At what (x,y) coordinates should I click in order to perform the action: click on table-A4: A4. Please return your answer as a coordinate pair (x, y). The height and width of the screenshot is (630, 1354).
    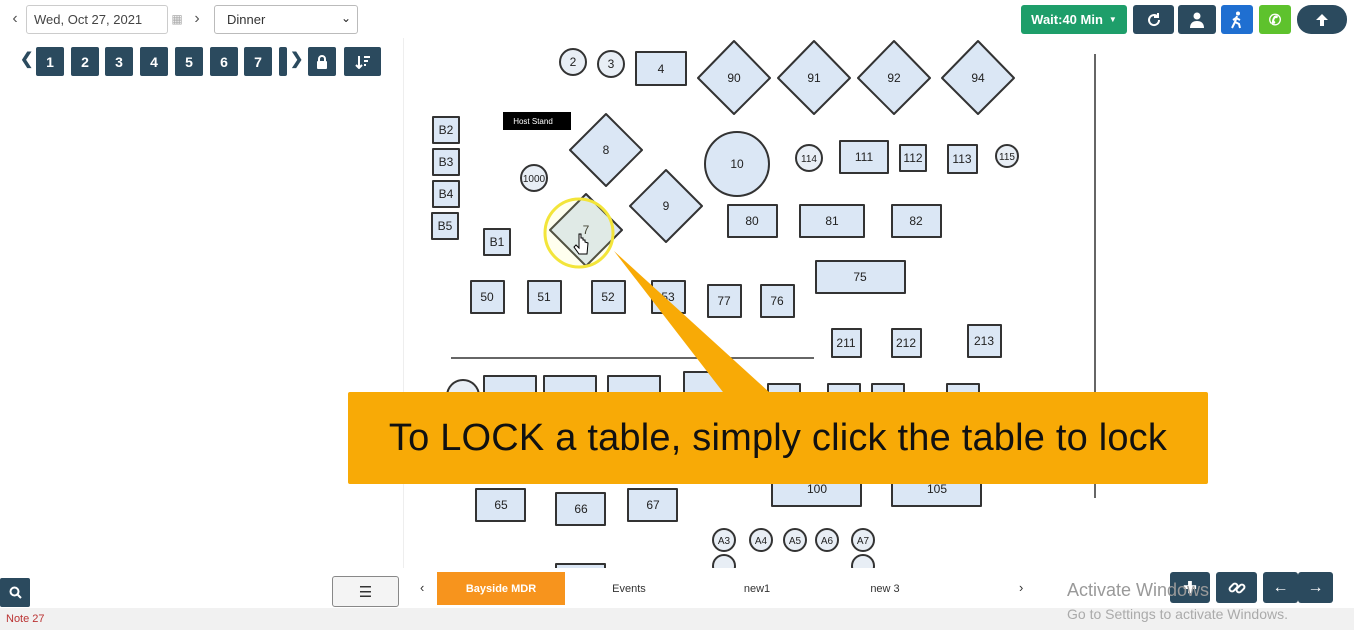
    Looking at the image, I should click on (761, 540).